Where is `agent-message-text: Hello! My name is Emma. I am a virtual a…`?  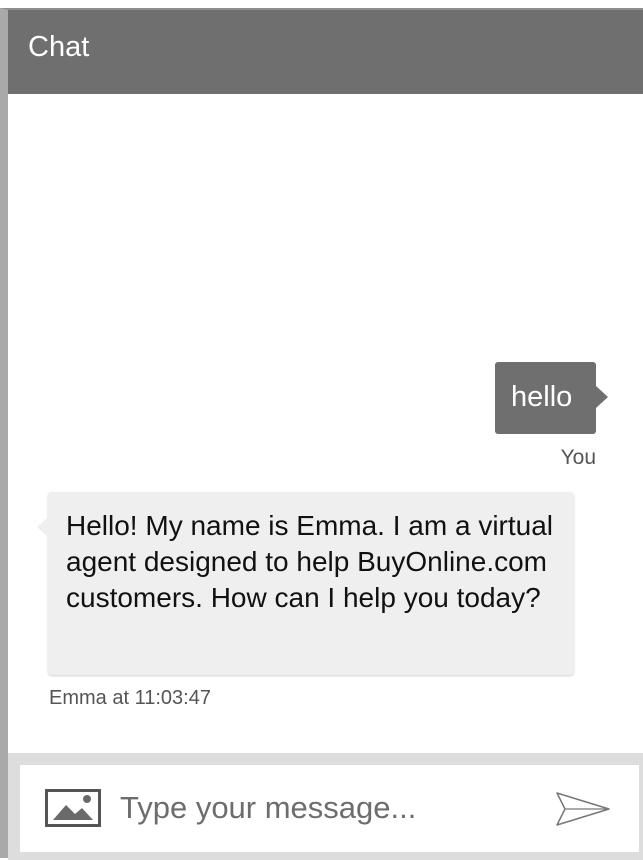
agent-message-text: Hello! My name is Emma. I am a virtual a… is located at coordinates (310, 561).